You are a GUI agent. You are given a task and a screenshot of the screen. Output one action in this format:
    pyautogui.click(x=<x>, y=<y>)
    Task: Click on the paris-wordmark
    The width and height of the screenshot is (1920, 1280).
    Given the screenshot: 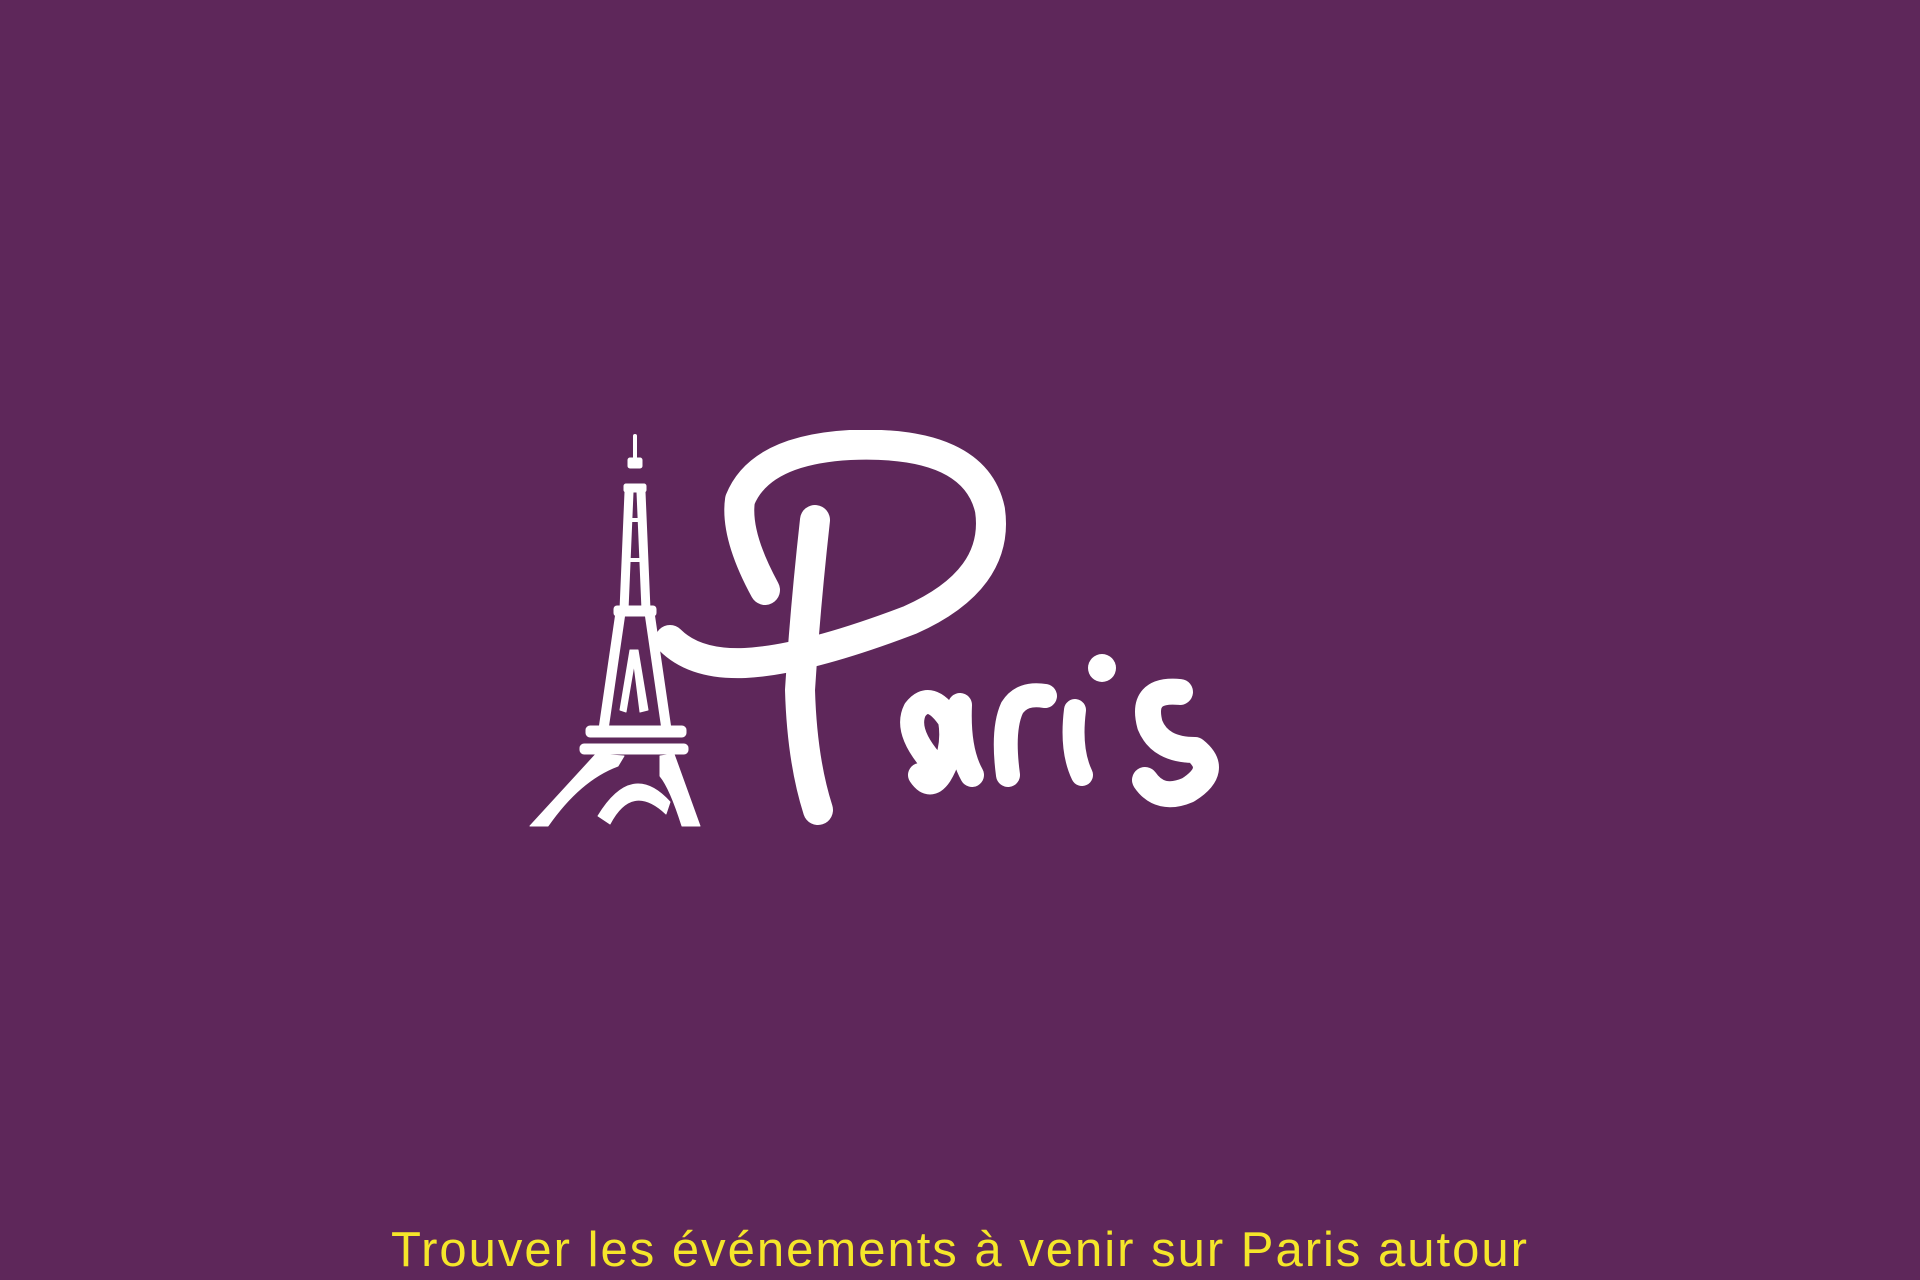 What is the action you would take?
    pyautogui.click(x=937, y=627)
    